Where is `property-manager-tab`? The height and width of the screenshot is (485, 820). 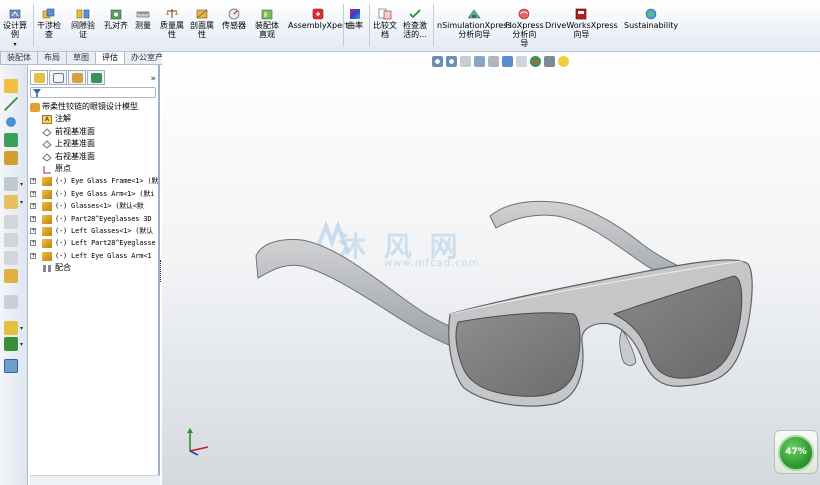 property-manager-tab is located at coordinates (58, 77).